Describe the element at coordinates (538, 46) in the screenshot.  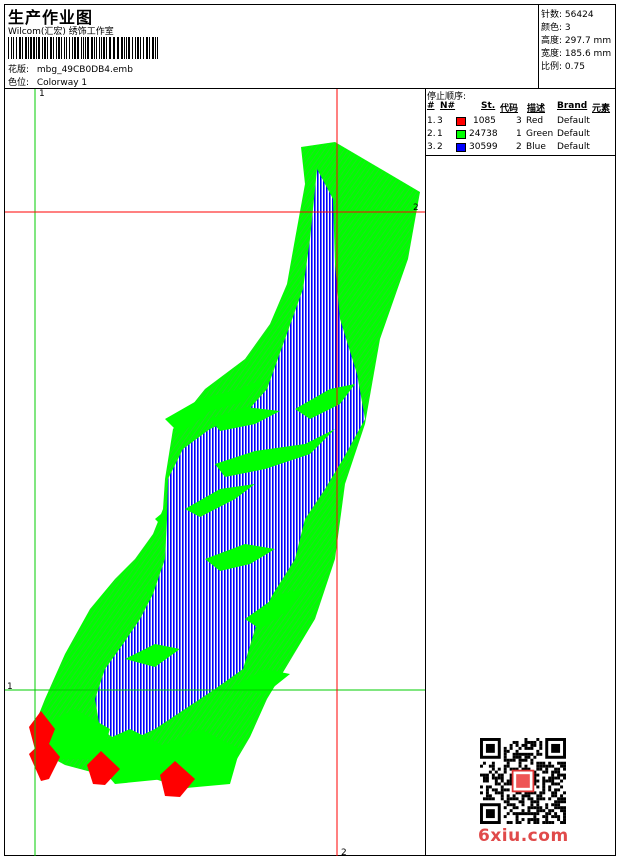
I see `stats-divider` at that location.